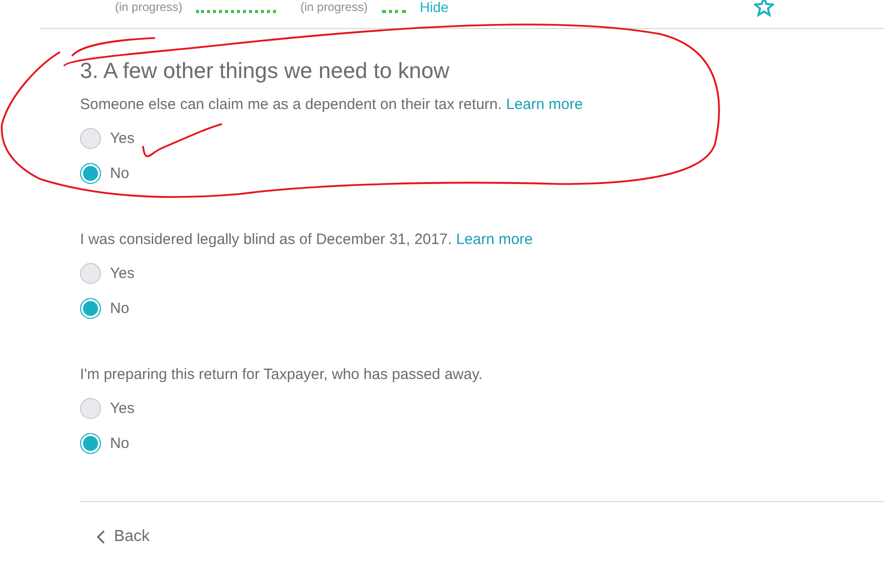 Image resolution: width=884 pixels, height=566 pixels. Describe the element at coordinates (307, 239) in the screenshot. I see `question-text: I was considered legally blind as of December 31, 2017. Learn more` at that location.